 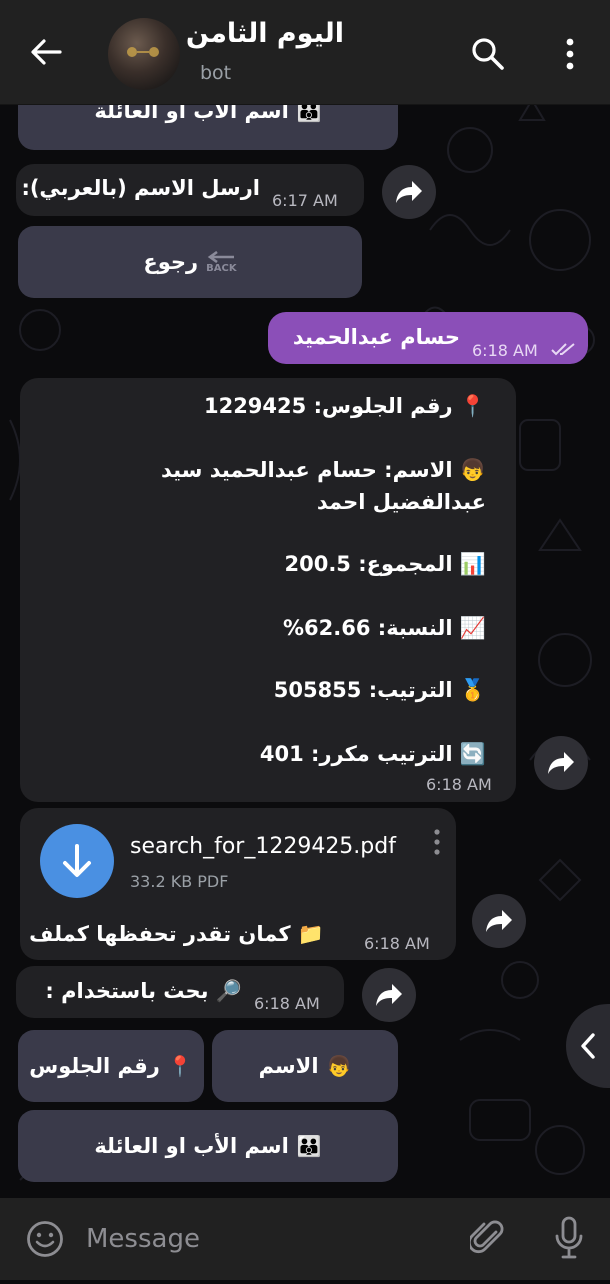 I want to click on result-name-value: حسام عبدالحميد سيد, so click(x=269, y=470).